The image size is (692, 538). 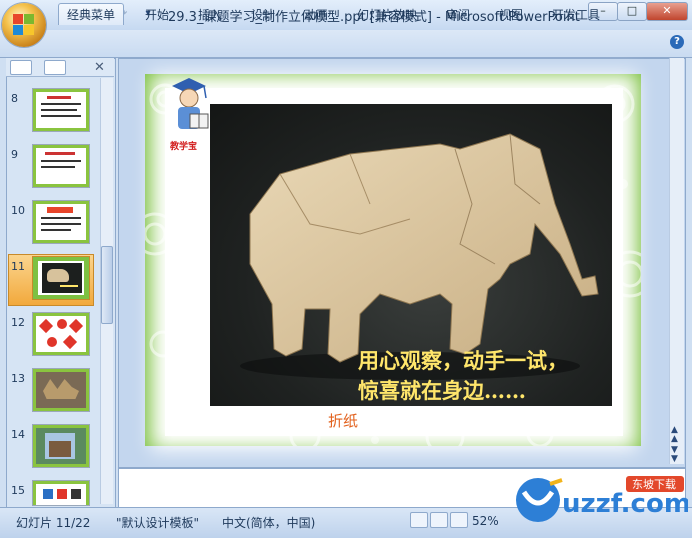 I want to click on caption-line-1: 用心观察，动手一试，, so click(x=463, y=360).